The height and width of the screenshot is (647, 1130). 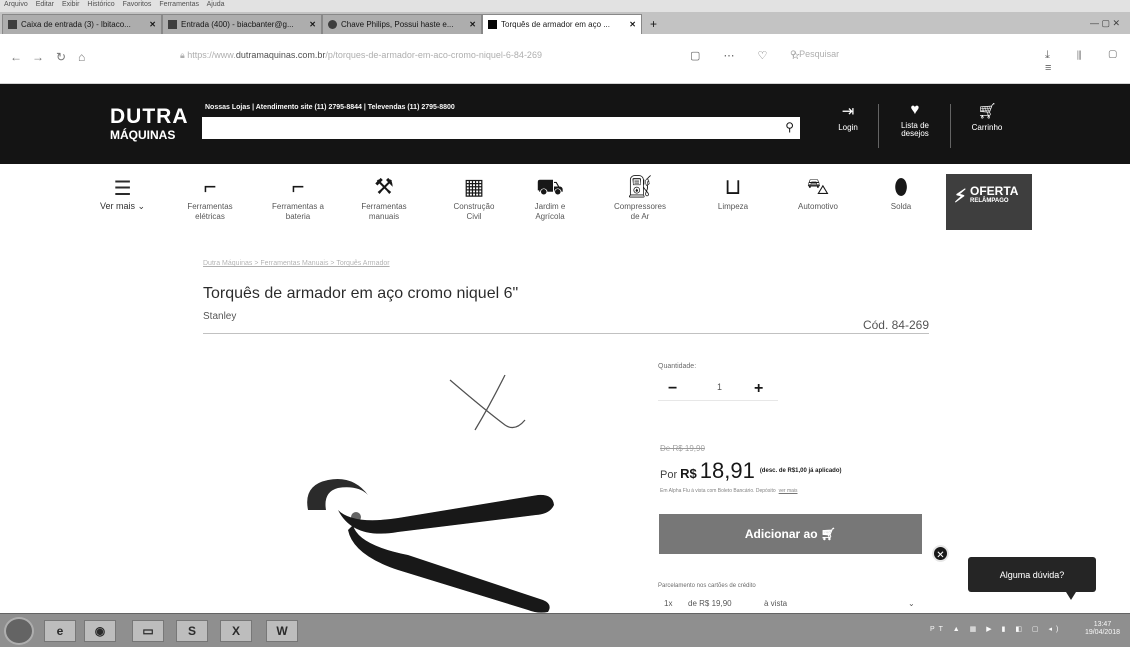 I want to click on wishlist-button: ♥ Lista de desejos, so click(x=915, y=120).